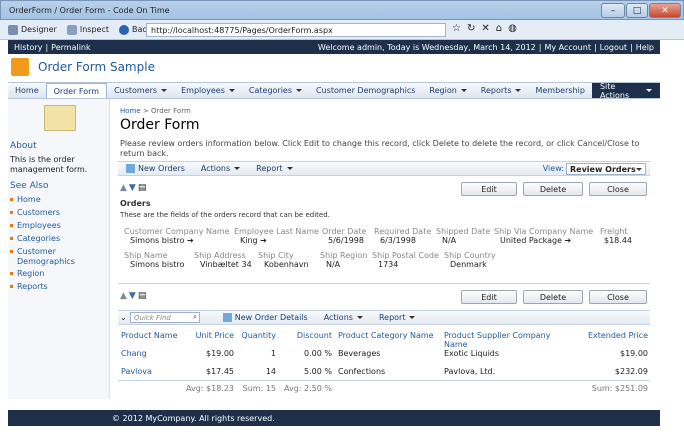  I want to click on view-label: View:, so click(553, 168).